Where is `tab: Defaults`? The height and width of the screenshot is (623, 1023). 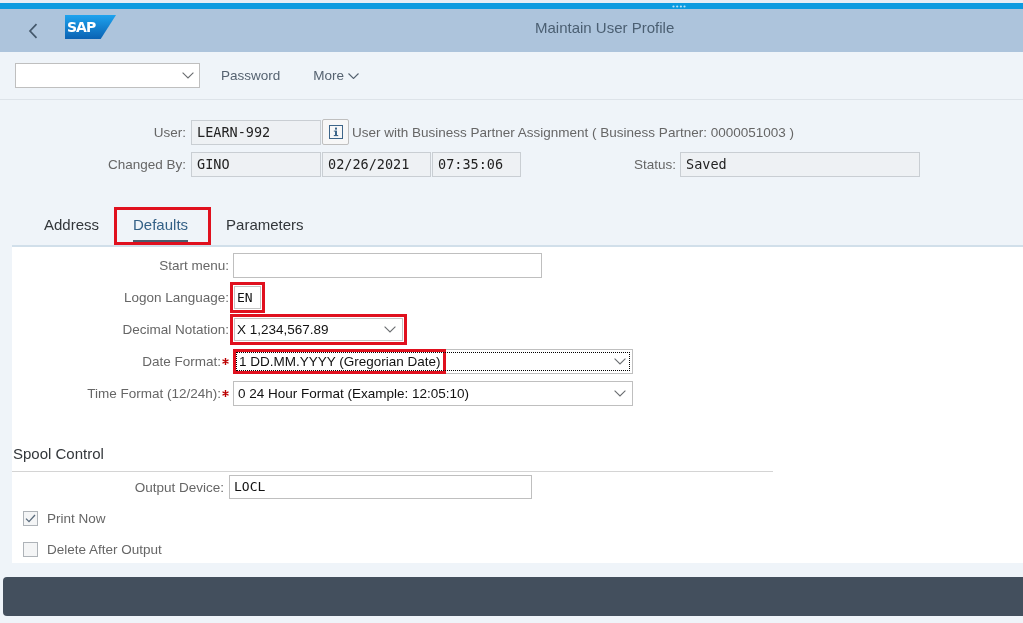 tab: Defaults is located at coordinates (163, 226).